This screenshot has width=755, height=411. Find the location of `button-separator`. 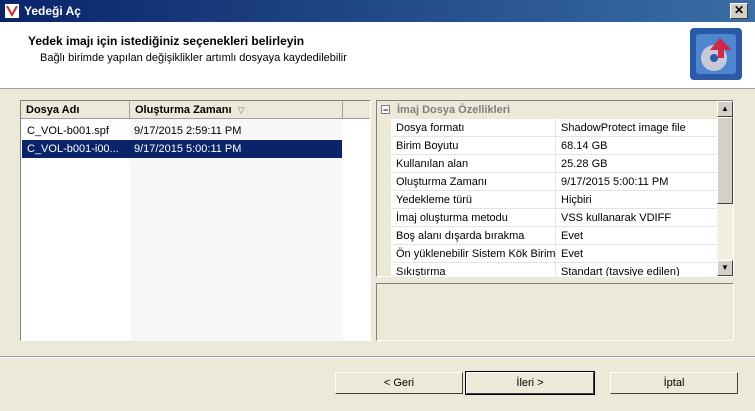

button-separator is located at coordinates (377, 357).